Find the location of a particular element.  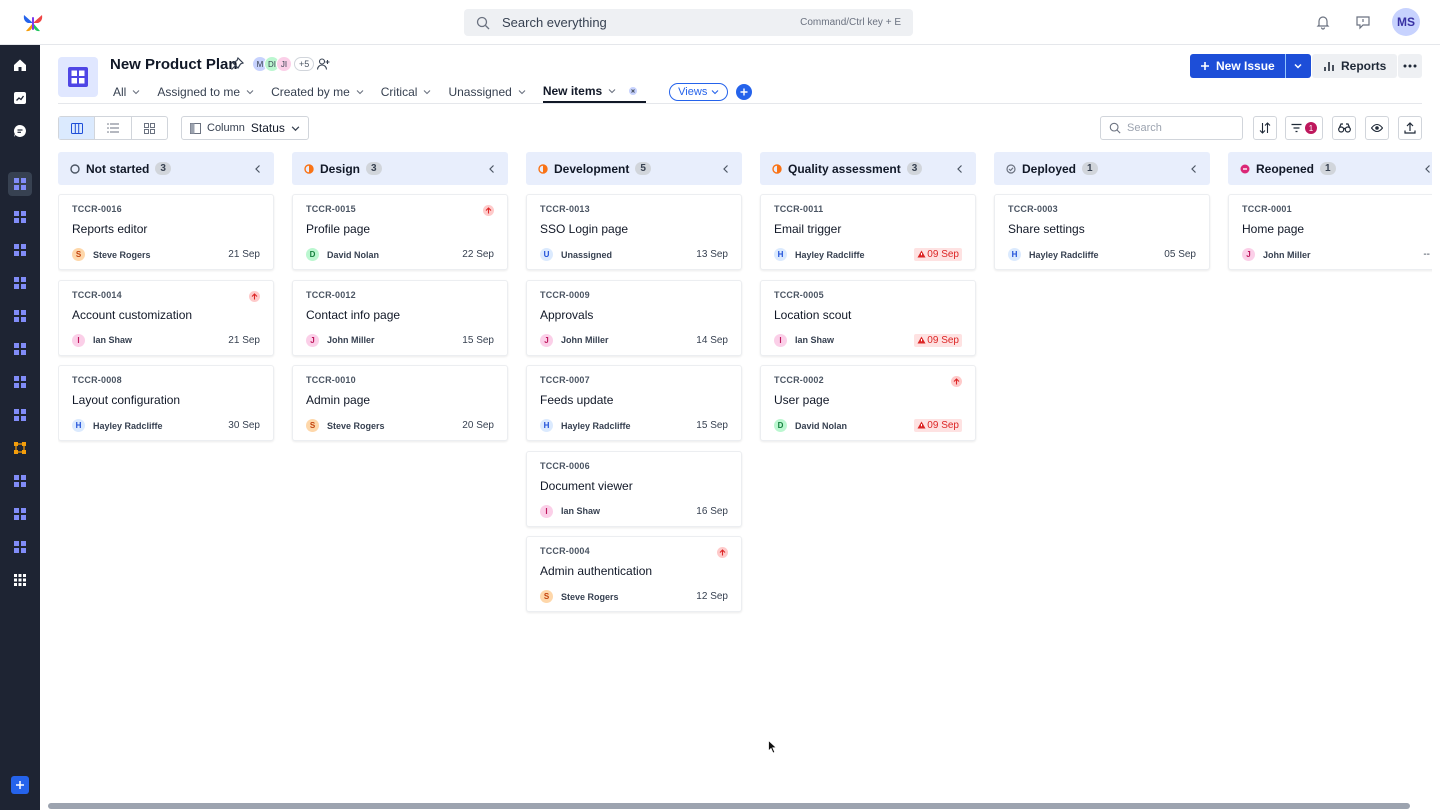

new-issue-button: New Issue is located at coordinates (1237, 66).